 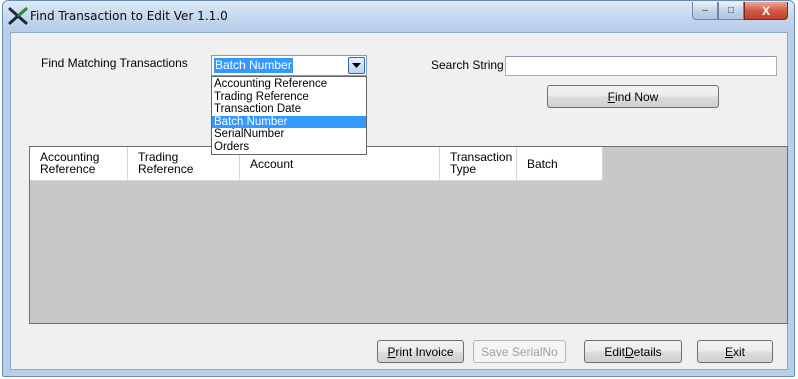 What do you see at coordinates (289, 97) in the screenshot?
I see `dropdown-option-trading-reference: Trading Reference` at bounding box center [289, 97].